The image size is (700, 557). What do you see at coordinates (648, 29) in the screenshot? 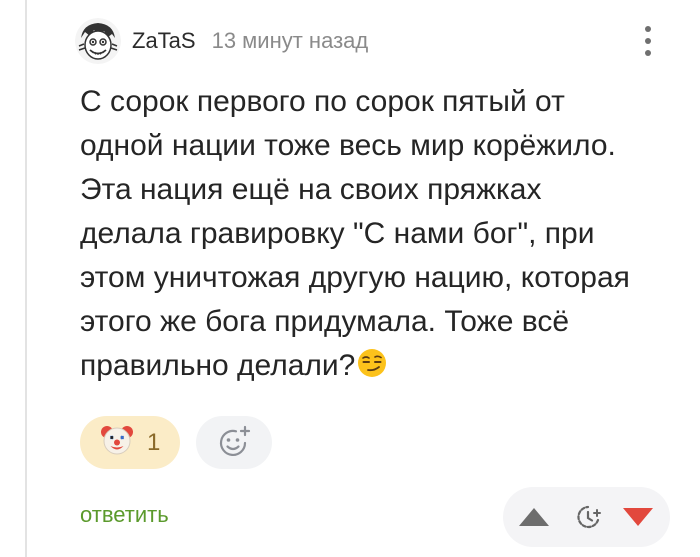
I see `vertical-dots-icon` at bounding box center [648, 29].